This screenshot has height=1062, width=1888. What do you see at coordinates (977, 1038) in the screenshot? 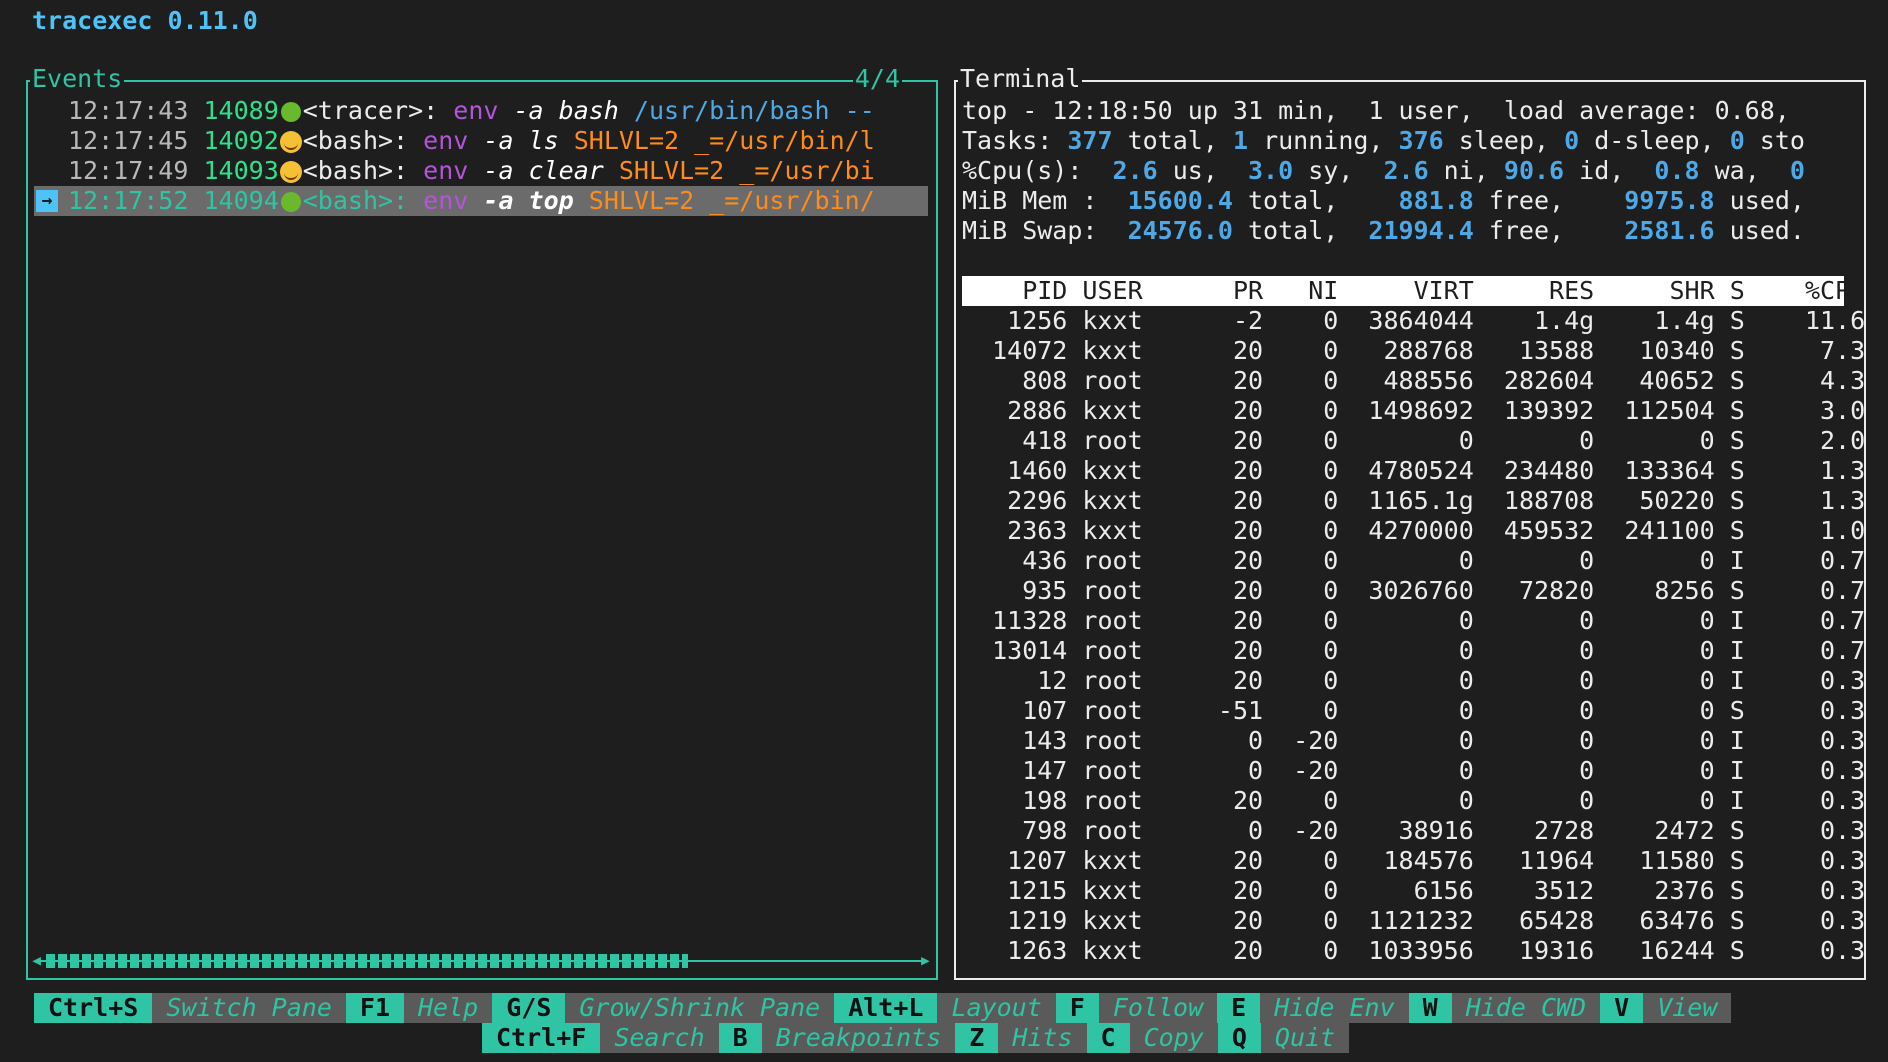
I see `shortcut-key: Z` at bounding box center [977, 1038].